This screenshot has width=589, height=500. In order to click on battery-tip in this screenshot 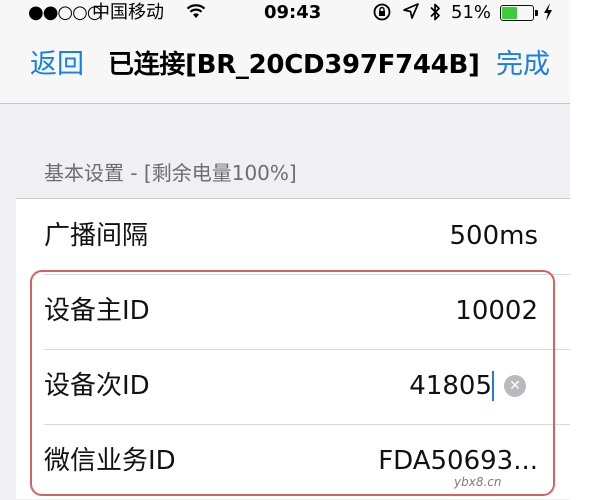, I will do `click(536, 13)`.